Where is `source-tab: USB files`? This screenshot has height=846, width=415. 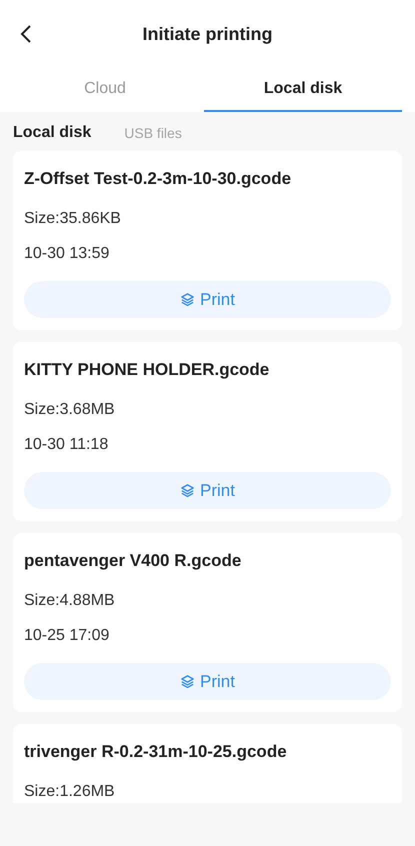 source-tab: USB files is located at coordinates (153, 133).